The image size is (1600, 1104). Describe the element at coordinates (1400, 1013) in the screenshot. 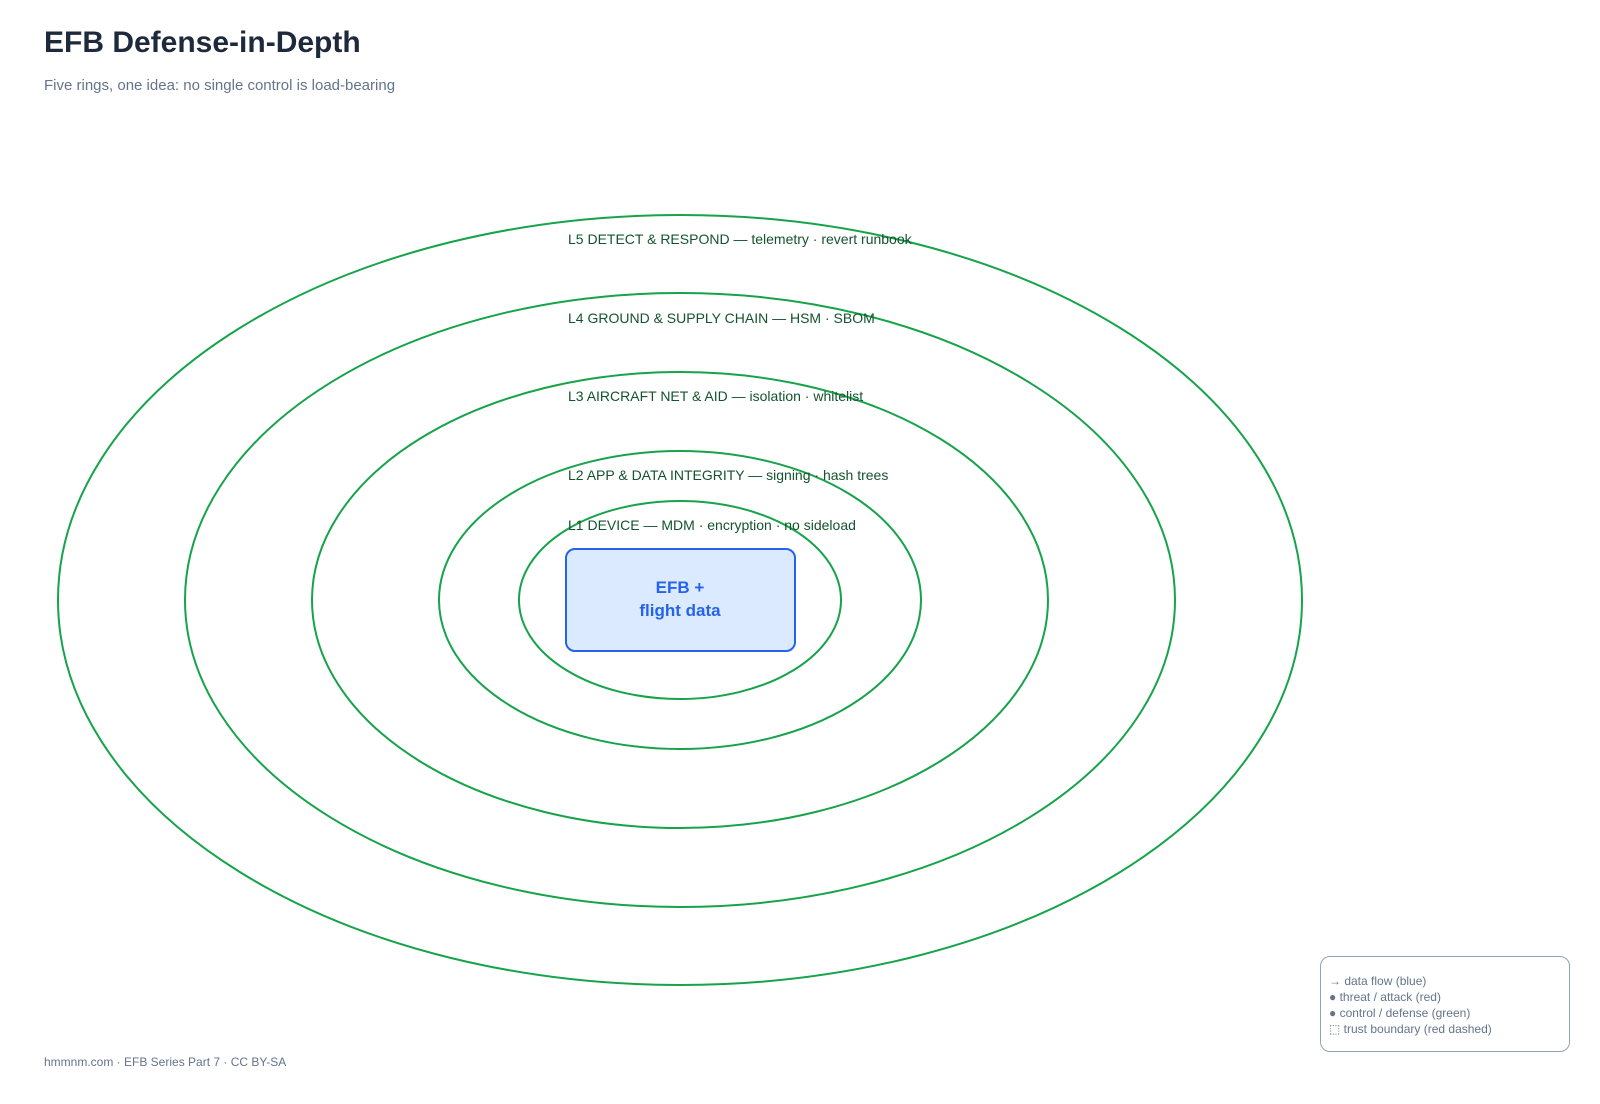

I see `legend-item-control: ● control / defense (green)` at that location.